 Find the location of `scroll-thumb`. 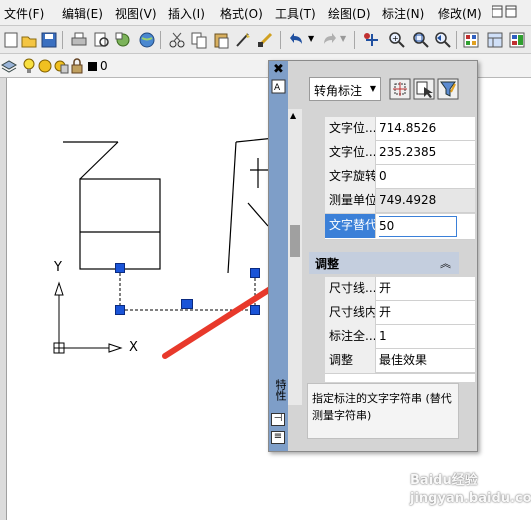

scroll-thumb is located at coordinates (295, 241).